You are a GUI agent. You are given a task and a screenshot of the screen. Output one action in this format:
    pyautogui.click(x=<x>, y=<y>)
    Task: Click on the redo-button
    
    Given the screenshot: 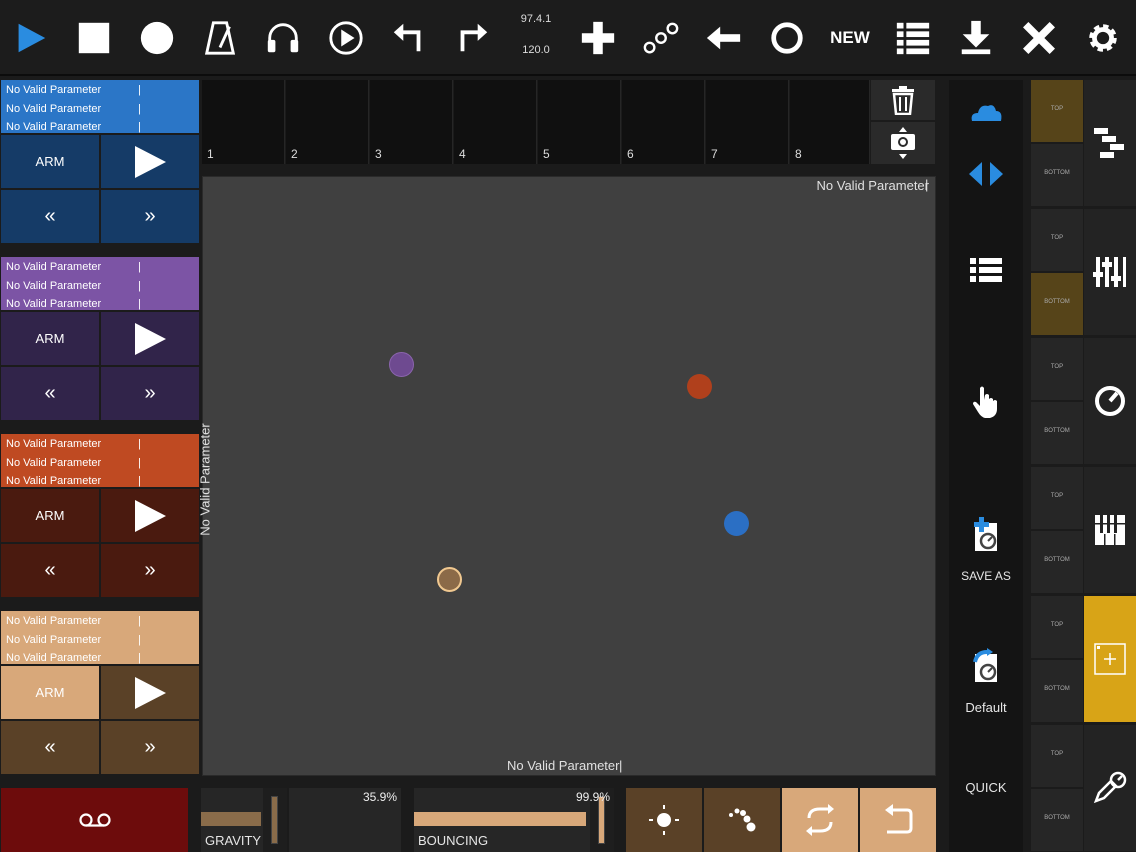 What is the action you would take?
    pyautogui.click(x=472, y=38)
    